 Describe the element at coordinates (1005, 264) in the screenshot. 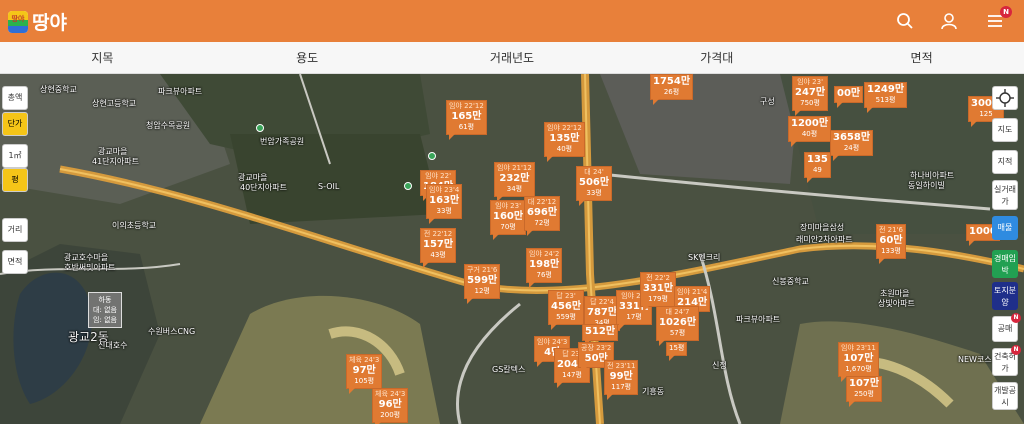

I see `auction-button: 경매임박` at that location.